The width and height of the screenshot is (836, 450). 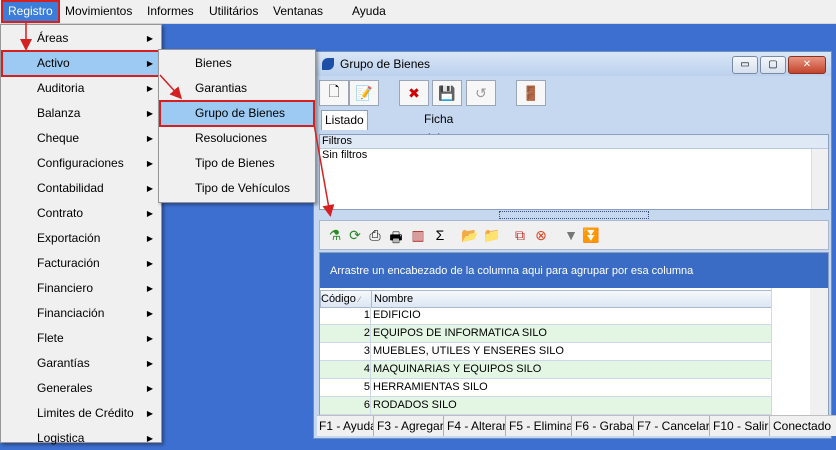 I want to click on submenu-item-grupo-de-bienes: Grupo de Bienes, so click(x=237, y=113).